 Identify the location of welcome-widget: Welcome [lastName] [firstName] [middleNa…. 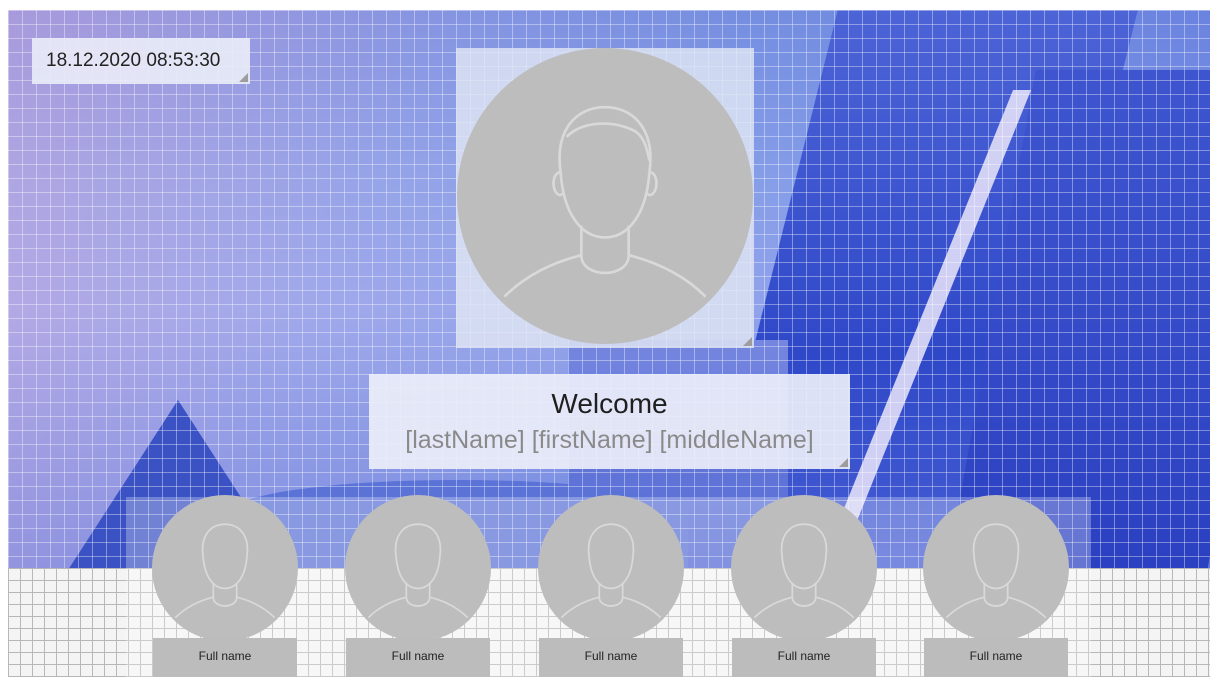
(609, 421).